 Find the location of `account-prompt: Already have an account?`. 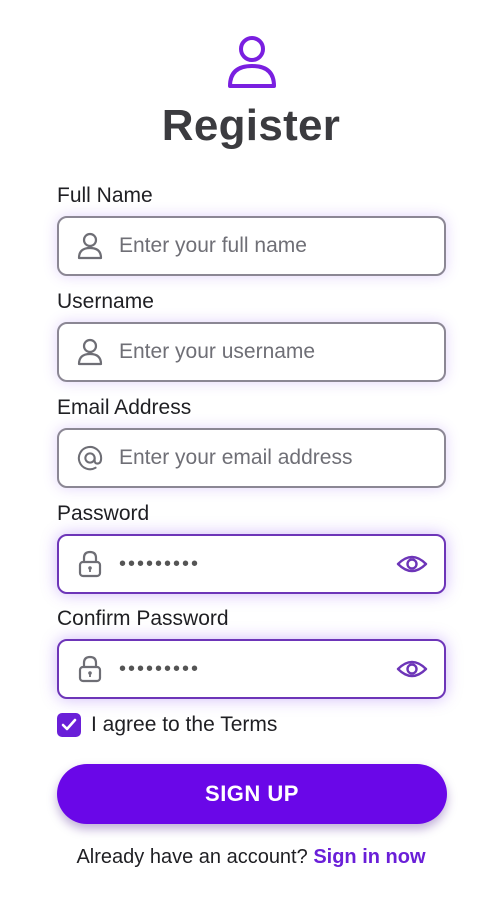

account-prompt: Already have an account? is located at coordinates (192, 857).